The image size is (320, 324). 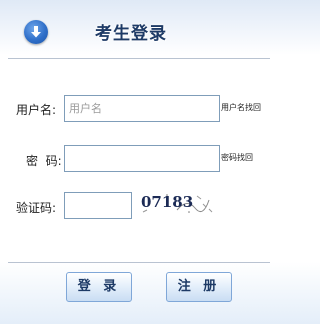 What do you see at coordinates (142, 158) in the screenshot?
I see `password-input` at bounding box center [142, 158].